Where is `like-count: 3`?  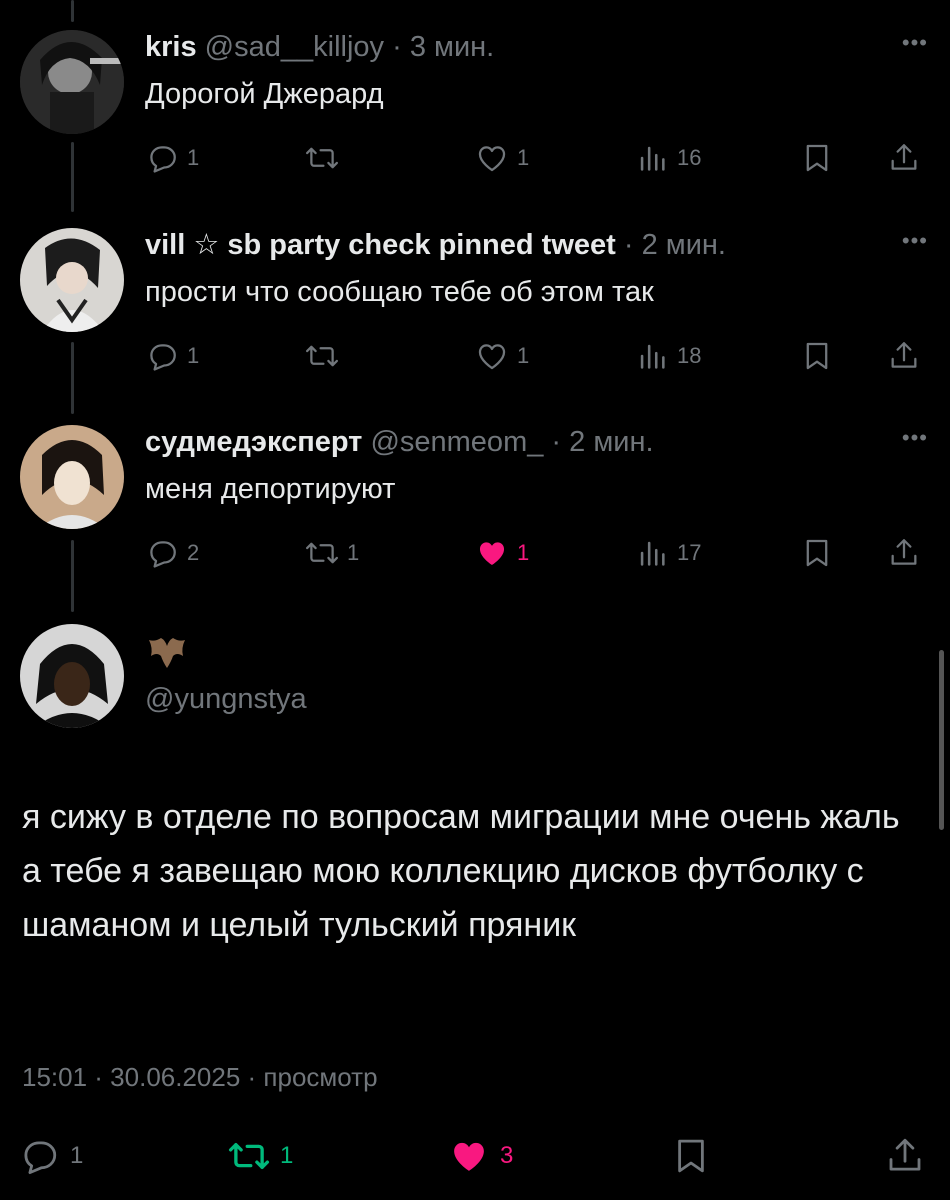
like-count: 3 is located at coordinates (507, 1155).